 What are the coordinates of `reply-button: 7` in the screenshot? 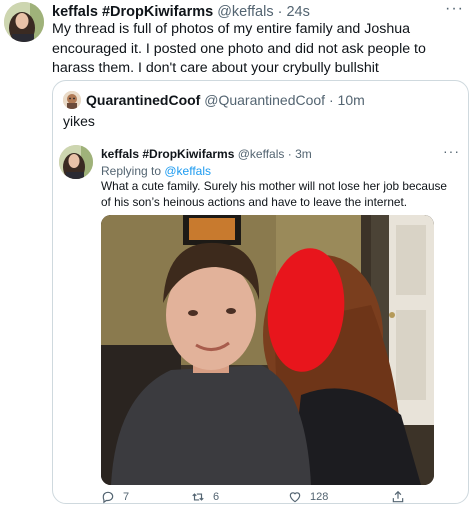 It's located at (115, 497).